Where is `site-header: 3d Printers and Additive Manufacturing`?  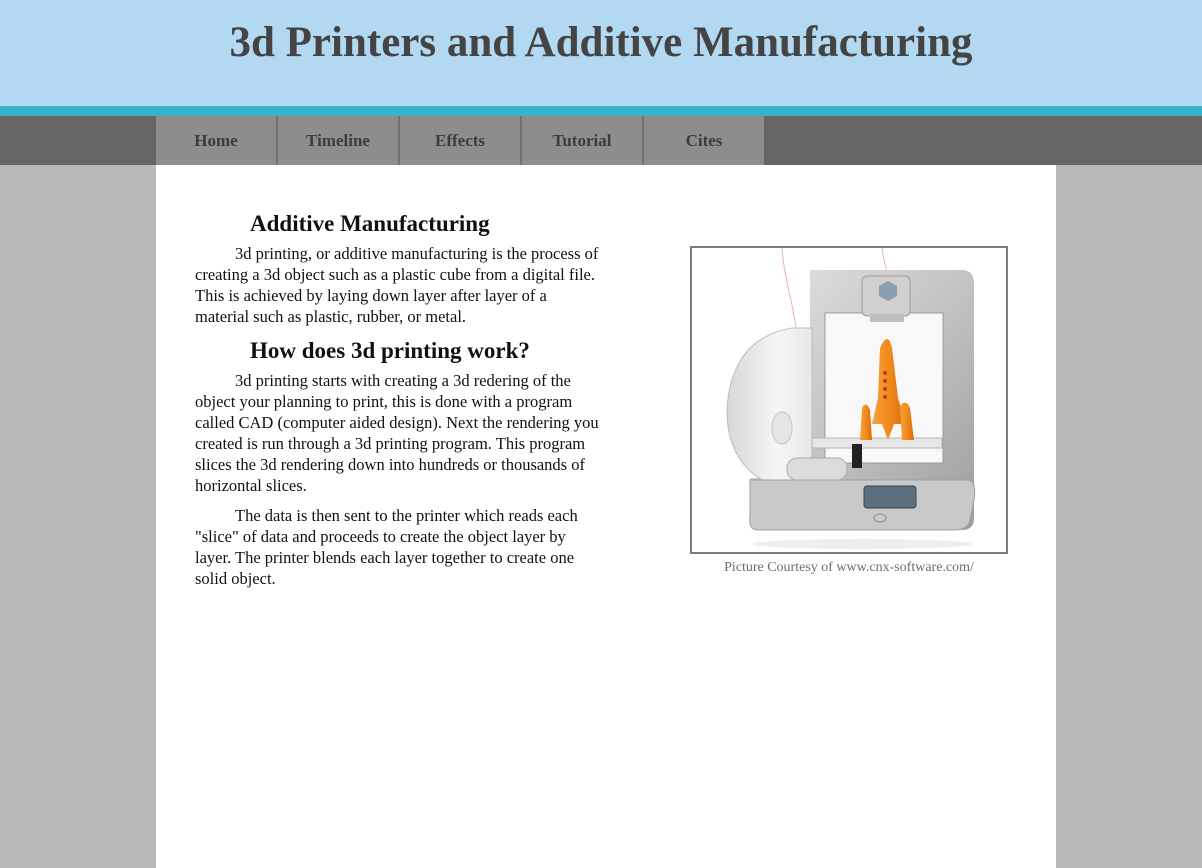
site-header: 3d Printers and Additive Manufacturing is located at coordinates (601, 53).